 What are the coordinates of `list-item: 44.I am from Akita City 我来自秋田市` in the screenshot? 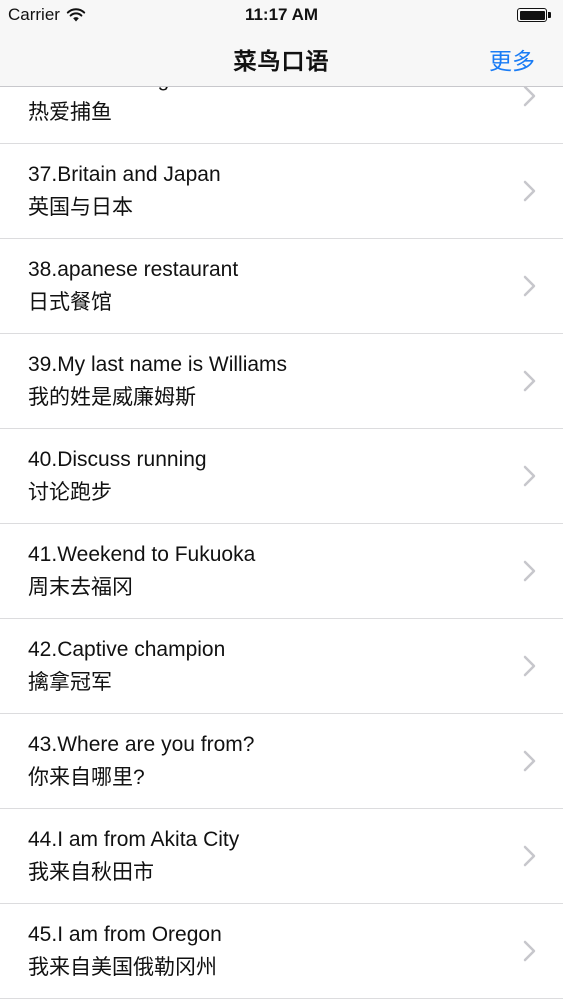 It's located at (281, 856).